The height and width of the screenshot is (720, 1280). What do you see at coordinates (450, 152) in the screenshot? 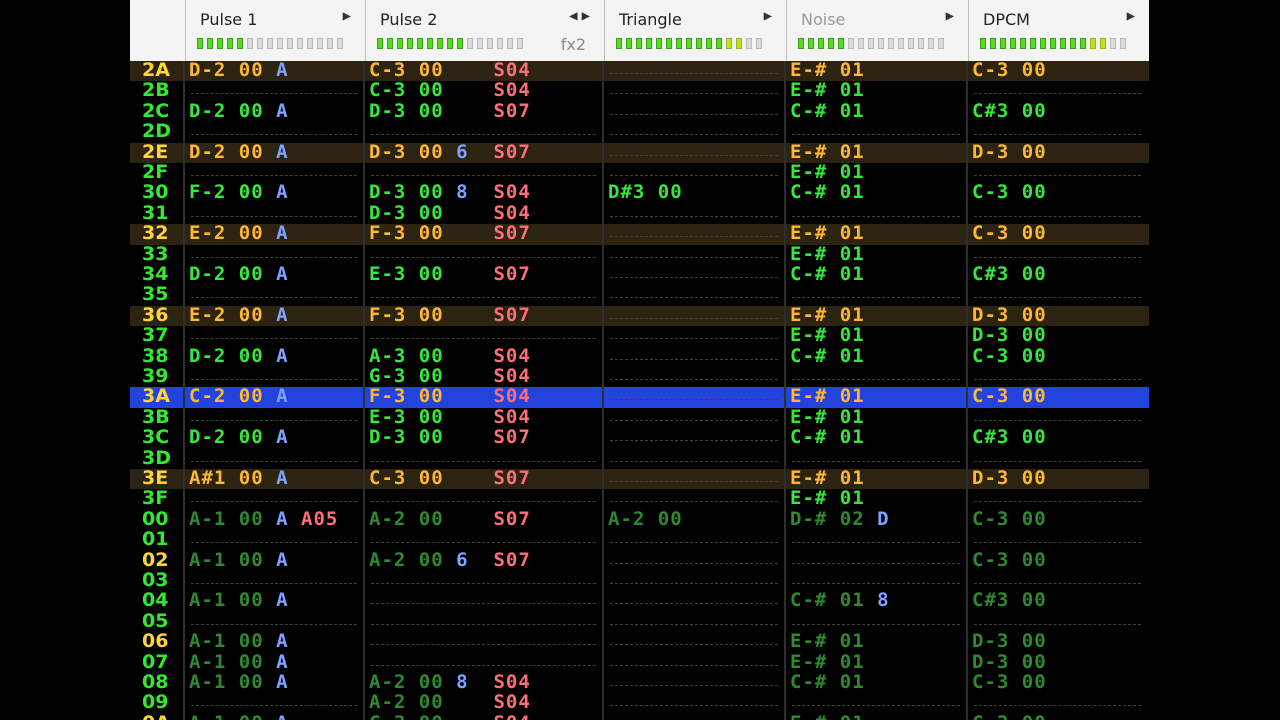
I see `note-cell: D-3 00 6 S07` at bounding box center [450, 152].